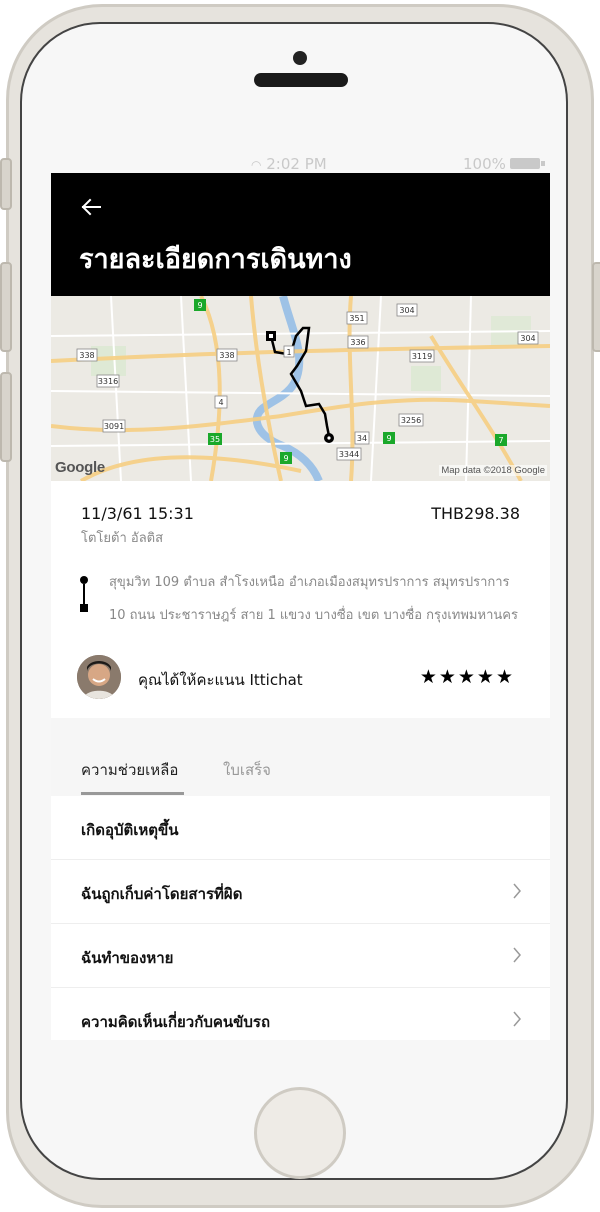  I want to click on road-shield: 1, so click(288, 352).